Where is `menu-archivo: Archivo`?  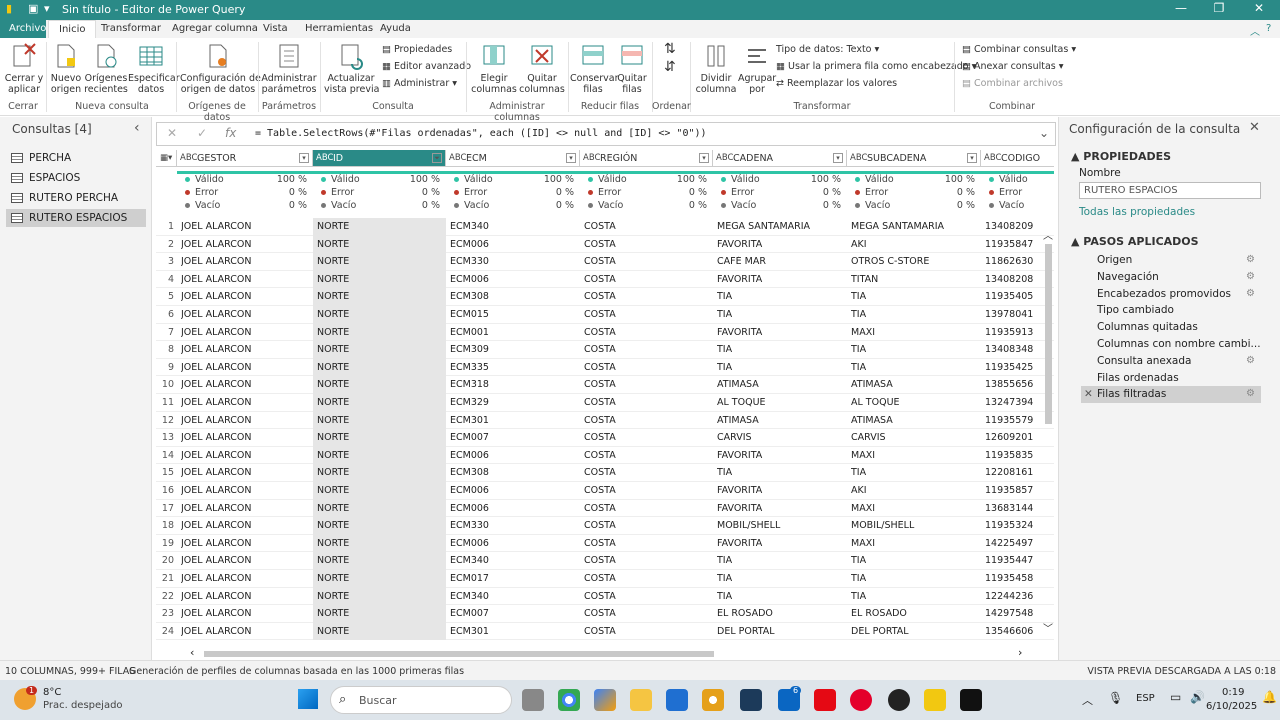
menu-archivo: Archivo is located at coordinates (23, 29).